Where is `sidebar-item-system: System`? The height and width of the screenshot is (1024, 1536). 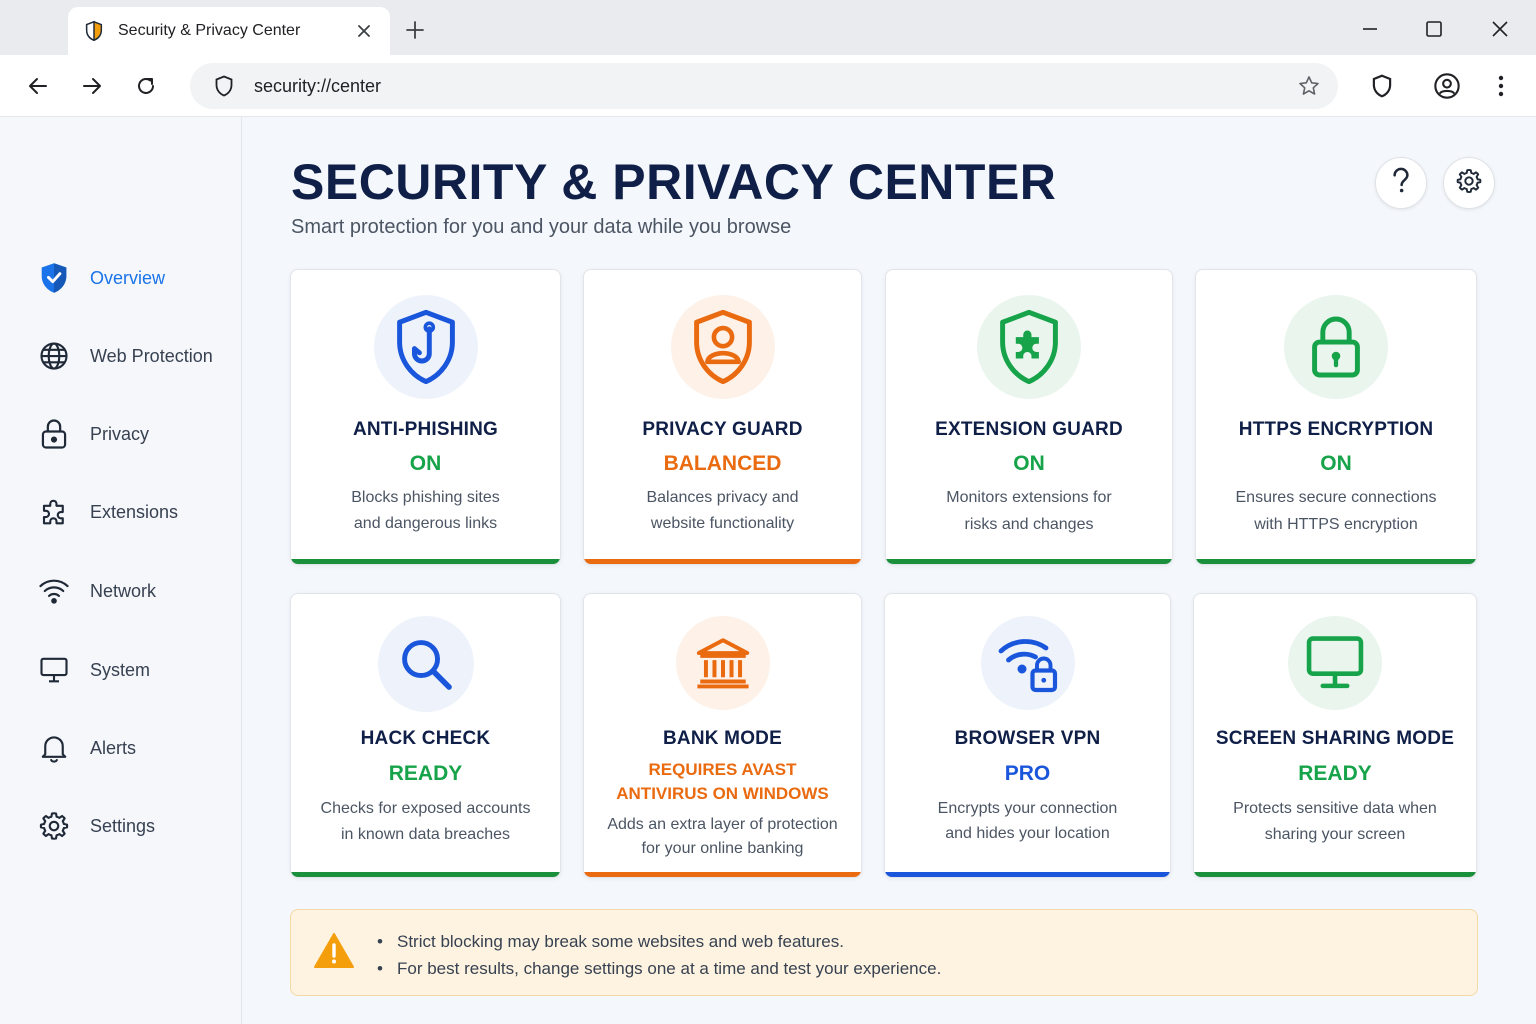
sidebar-item-system: System is located at coordinates (120, 670).